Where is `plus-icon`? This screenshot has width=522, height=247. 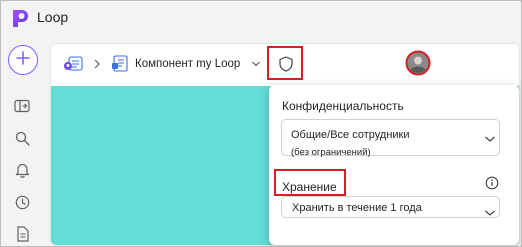 plus-icon is located at coordinates (23, 60).